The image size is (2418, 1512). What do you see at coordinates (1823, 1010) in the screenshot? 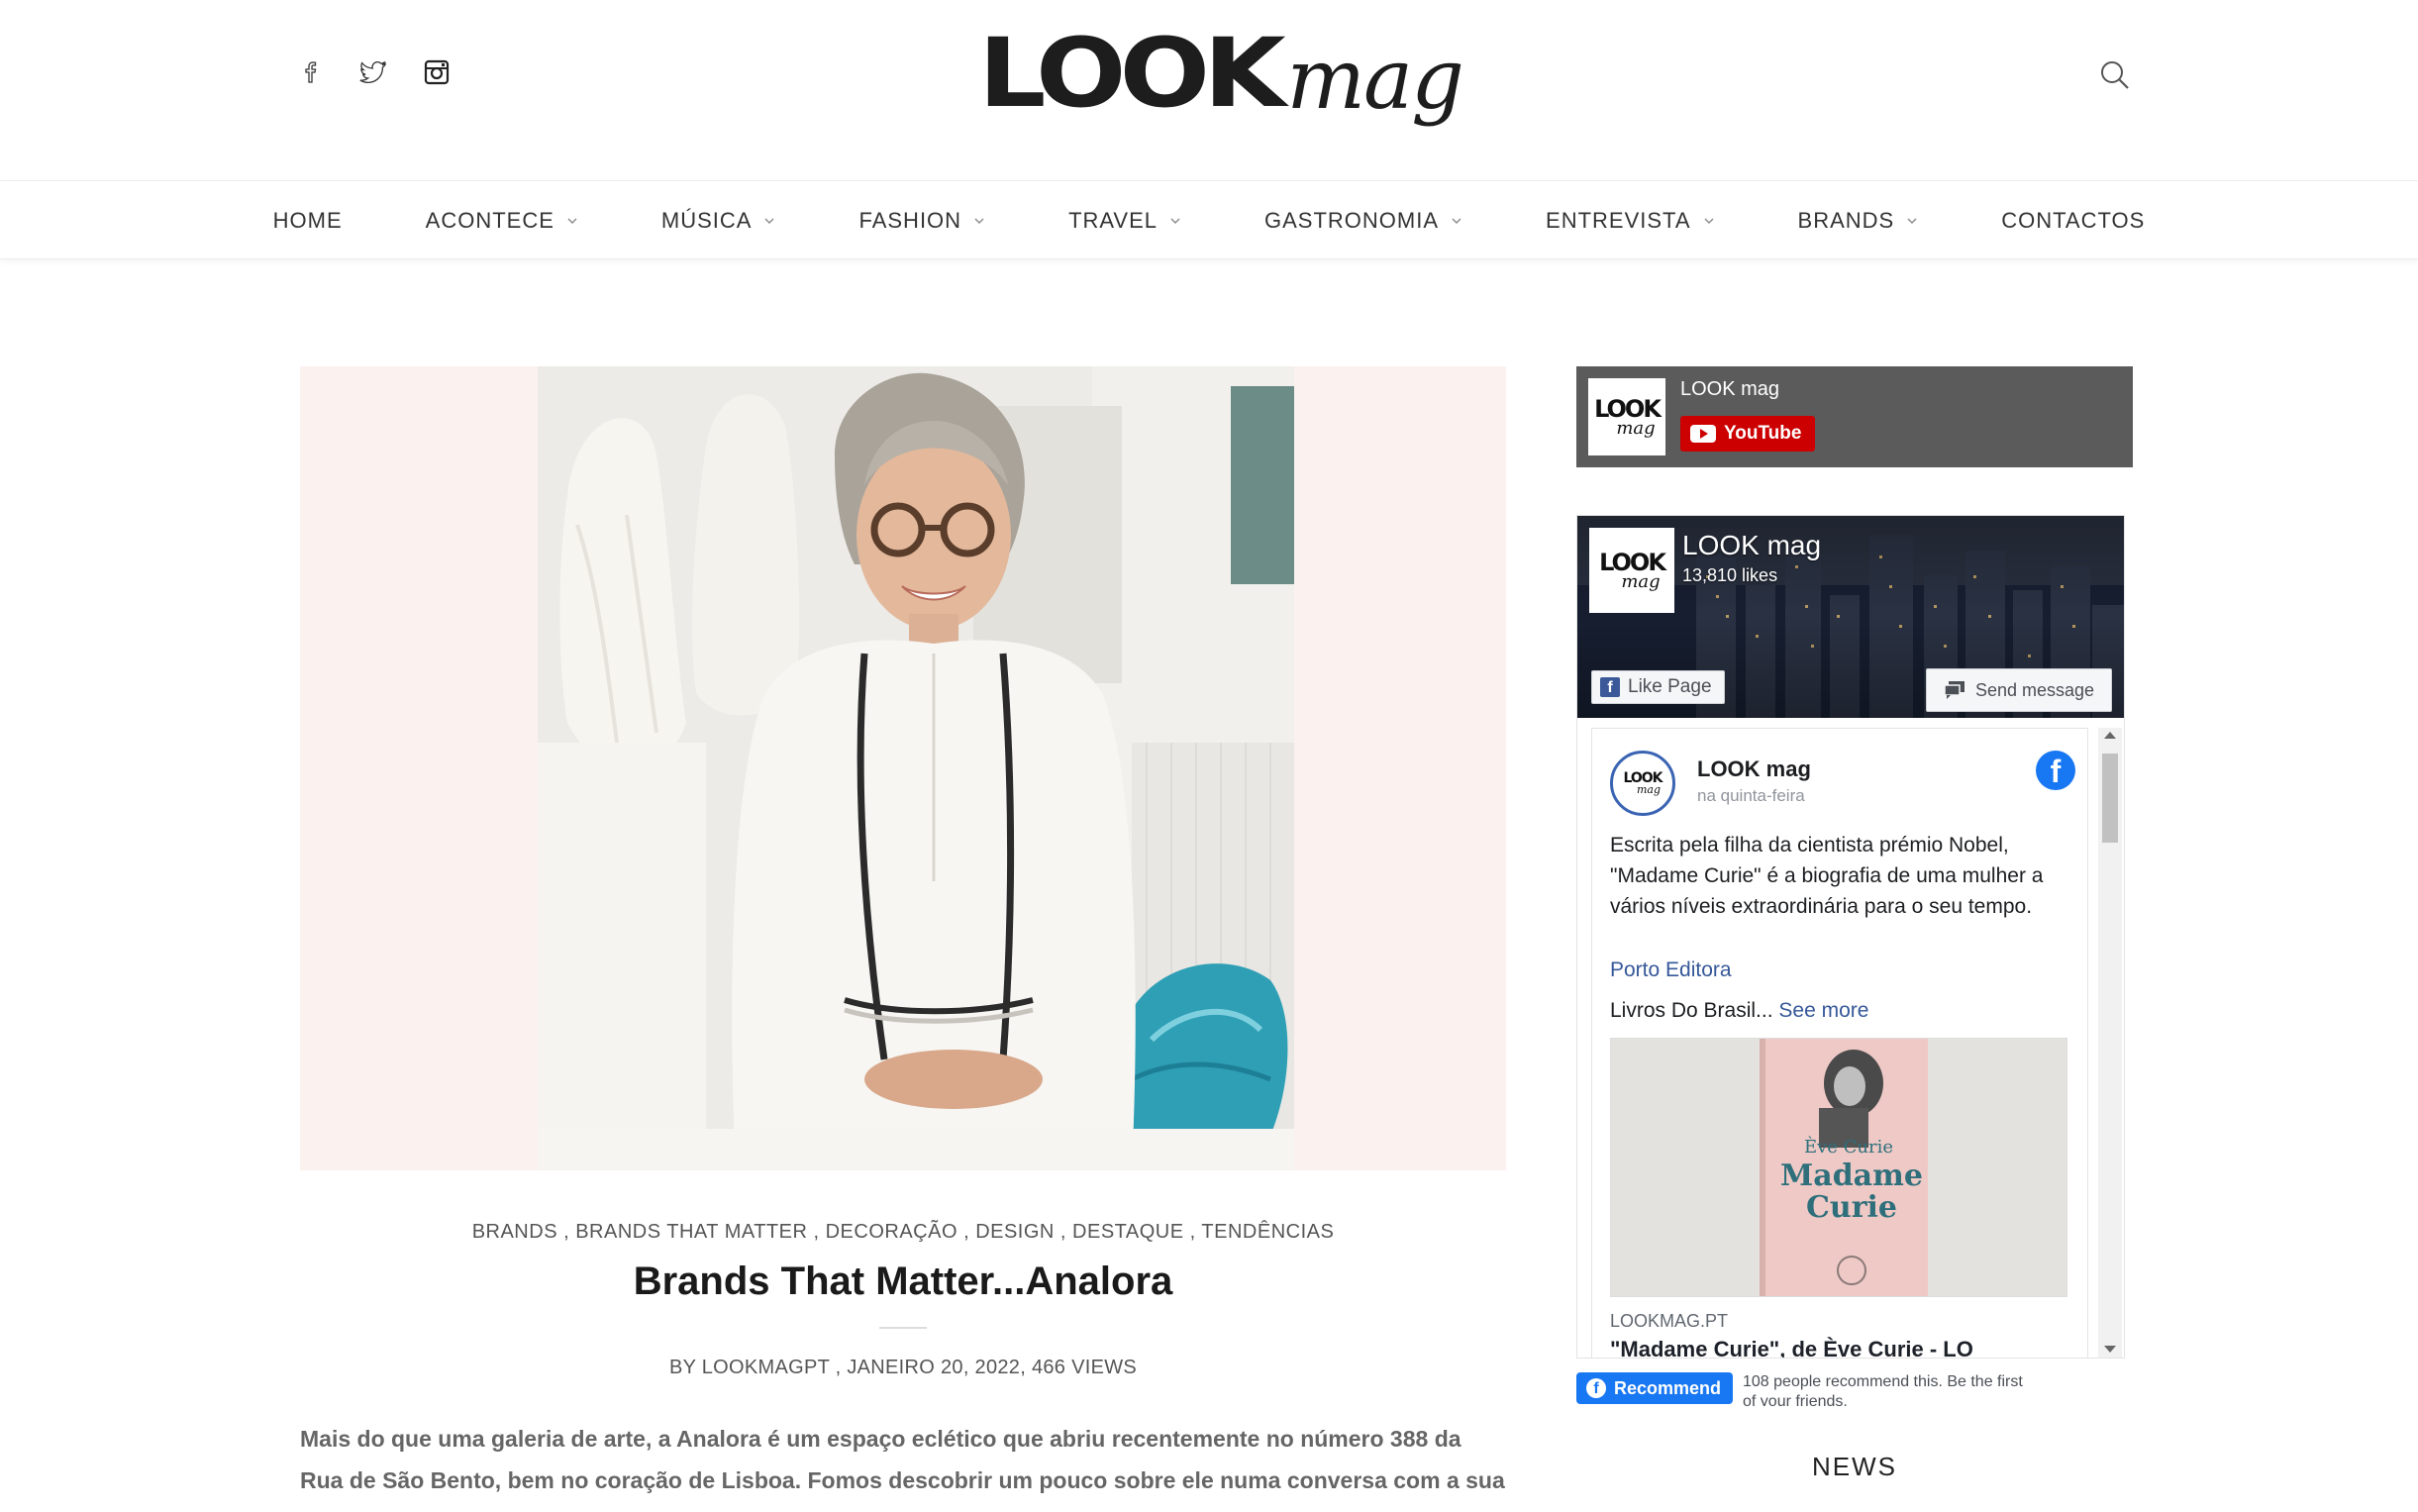
I see `see-more-link: See more` at bounding box center [1823, 1010].